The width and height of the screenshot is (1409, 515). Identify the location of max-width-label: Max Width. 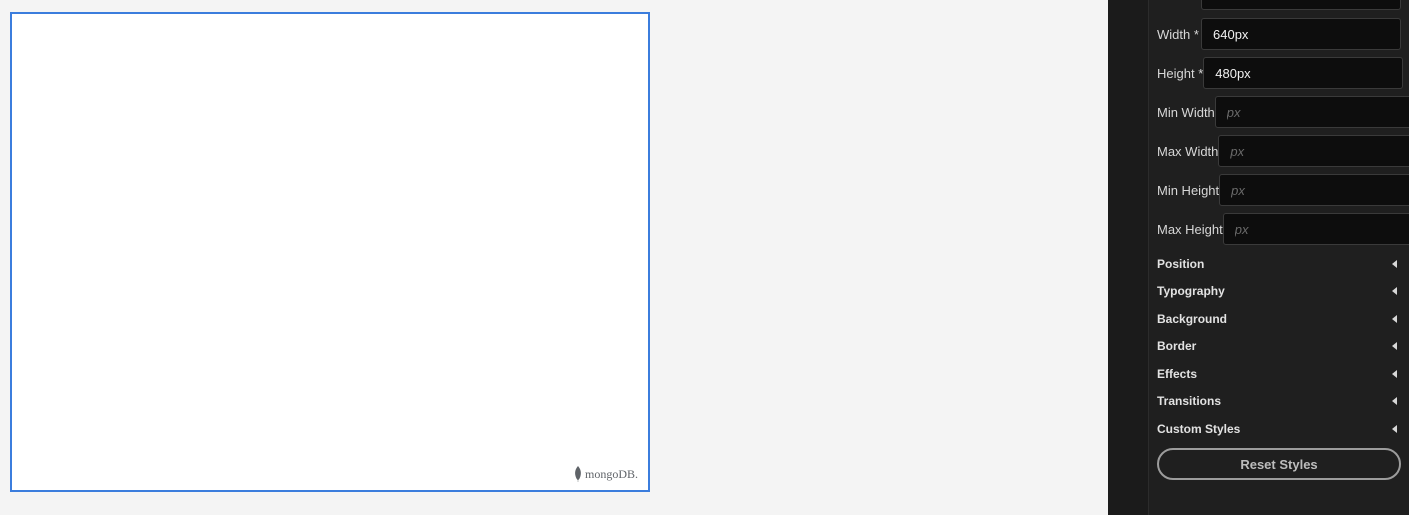
(1188, 151).